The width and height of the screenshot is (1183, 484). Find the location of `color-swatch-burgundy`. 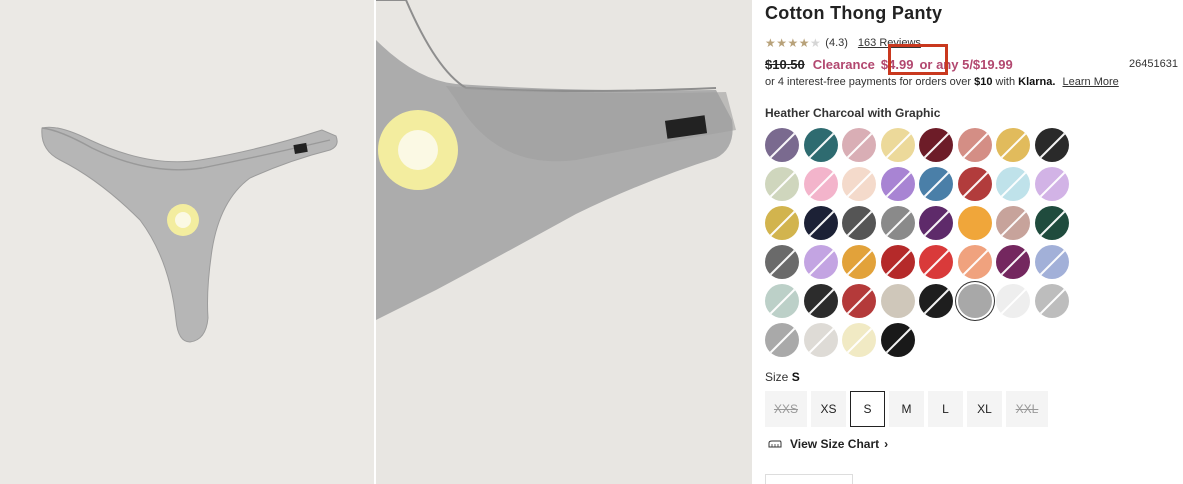

color-swatch-burgundy is located at coordinates (936, 145).